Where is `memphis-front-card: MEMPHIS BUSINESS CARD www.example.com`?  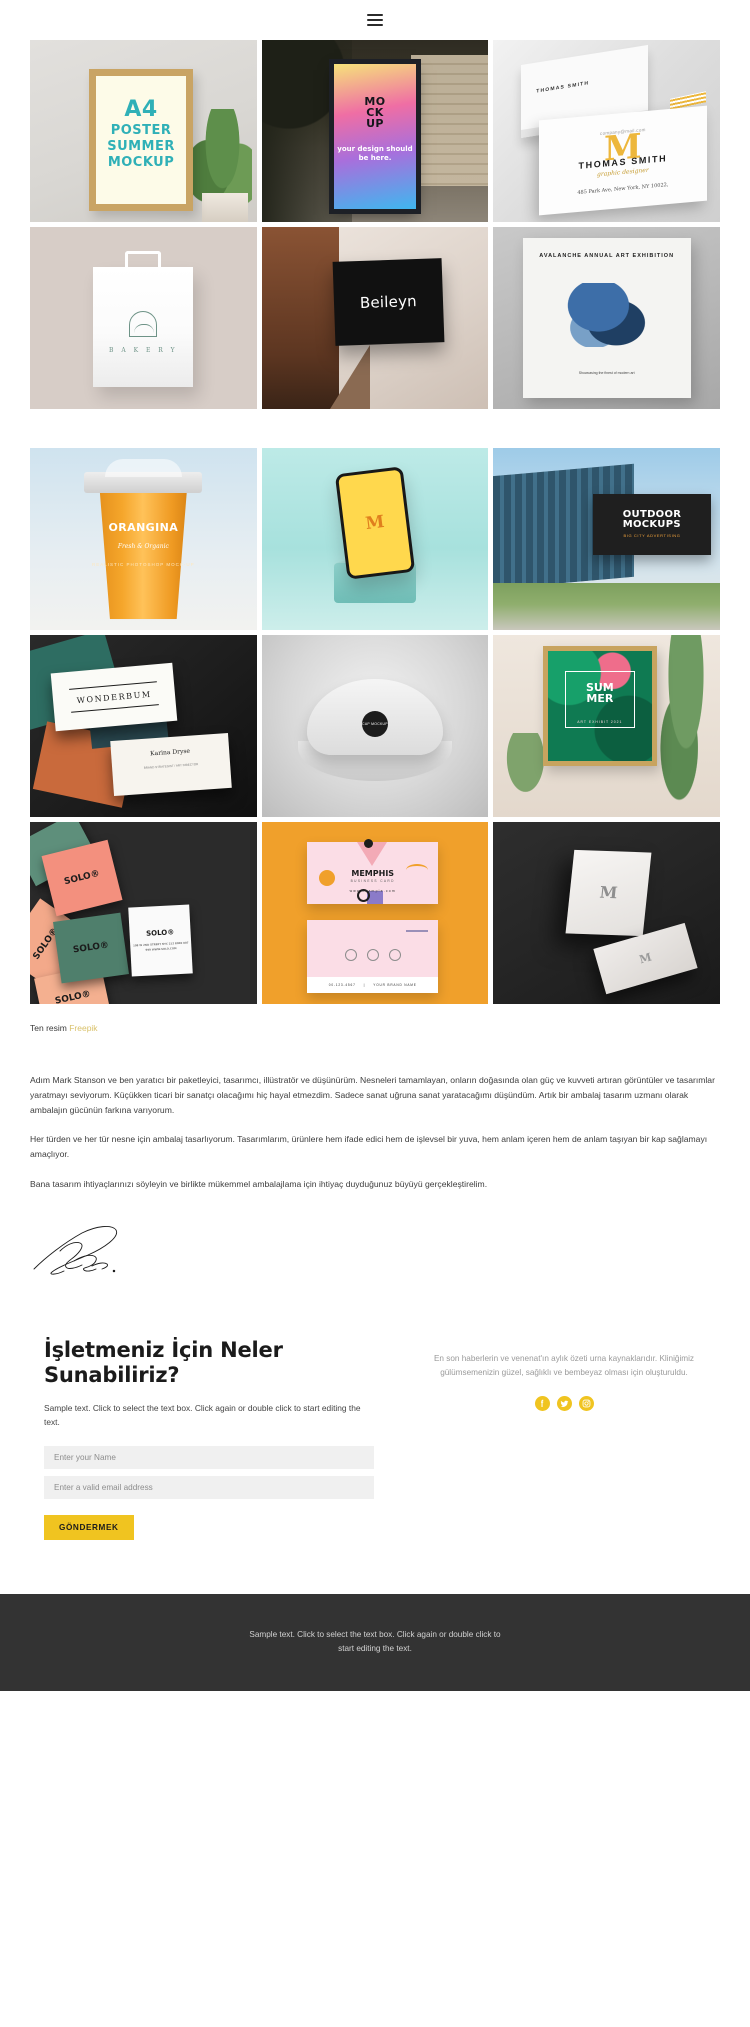
memphis-front-card: MEMPHIS BUSINESS CARD www.example.com is located at coordinates (372, 871).